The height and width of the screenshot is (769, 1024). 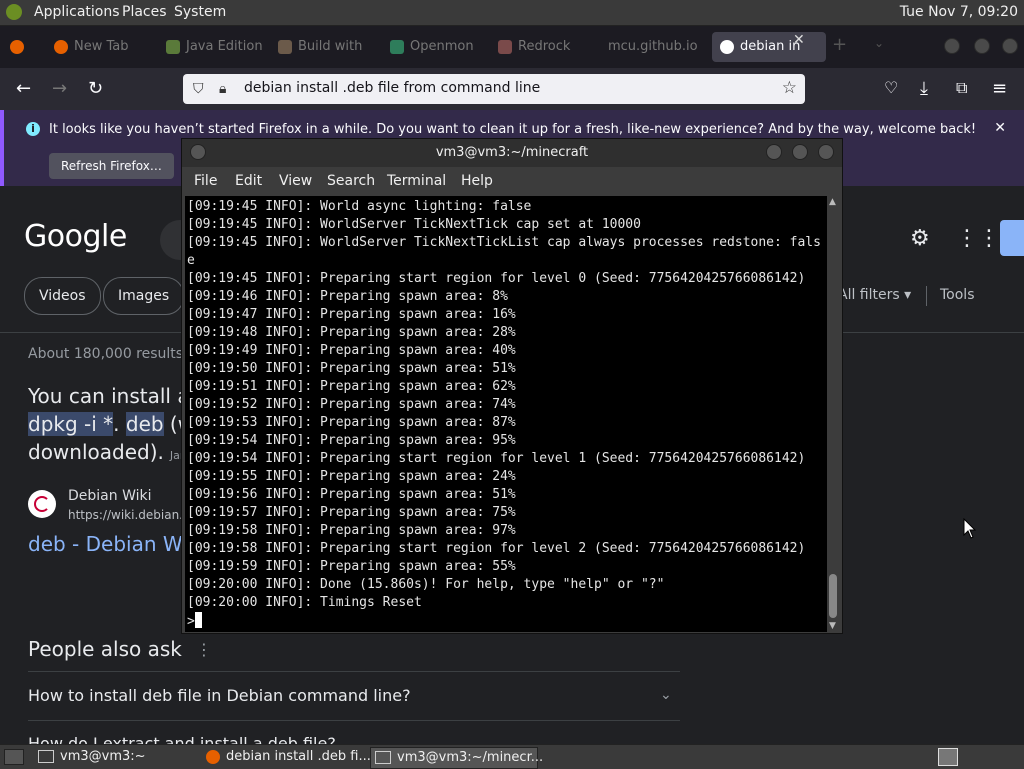 I want to click on chip-videos: Videos, so click(x=62, y=296).